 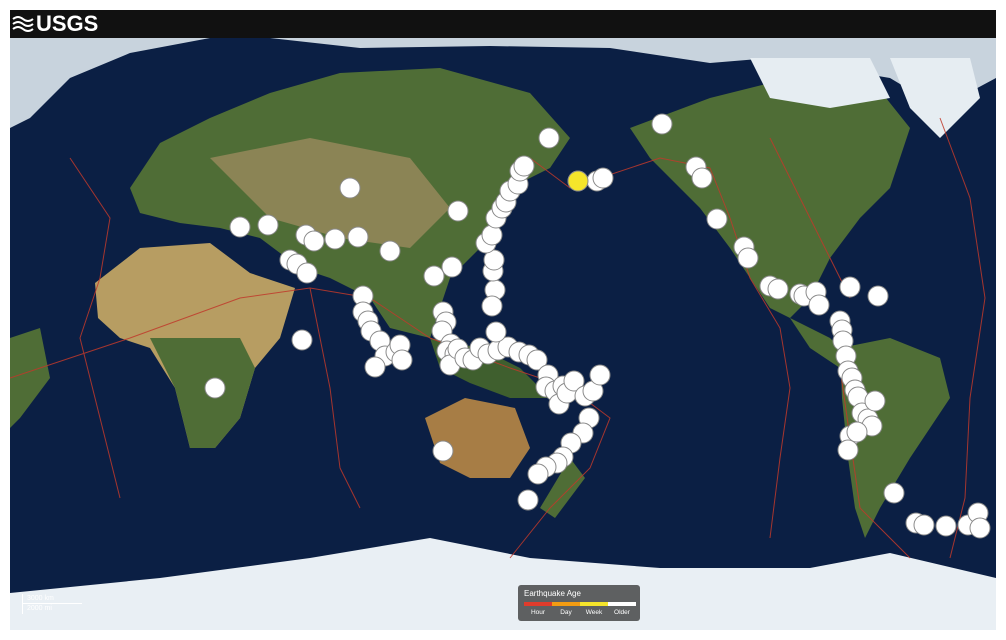 I want to click on legend-label-older: Older, so click(x=622, y=612).